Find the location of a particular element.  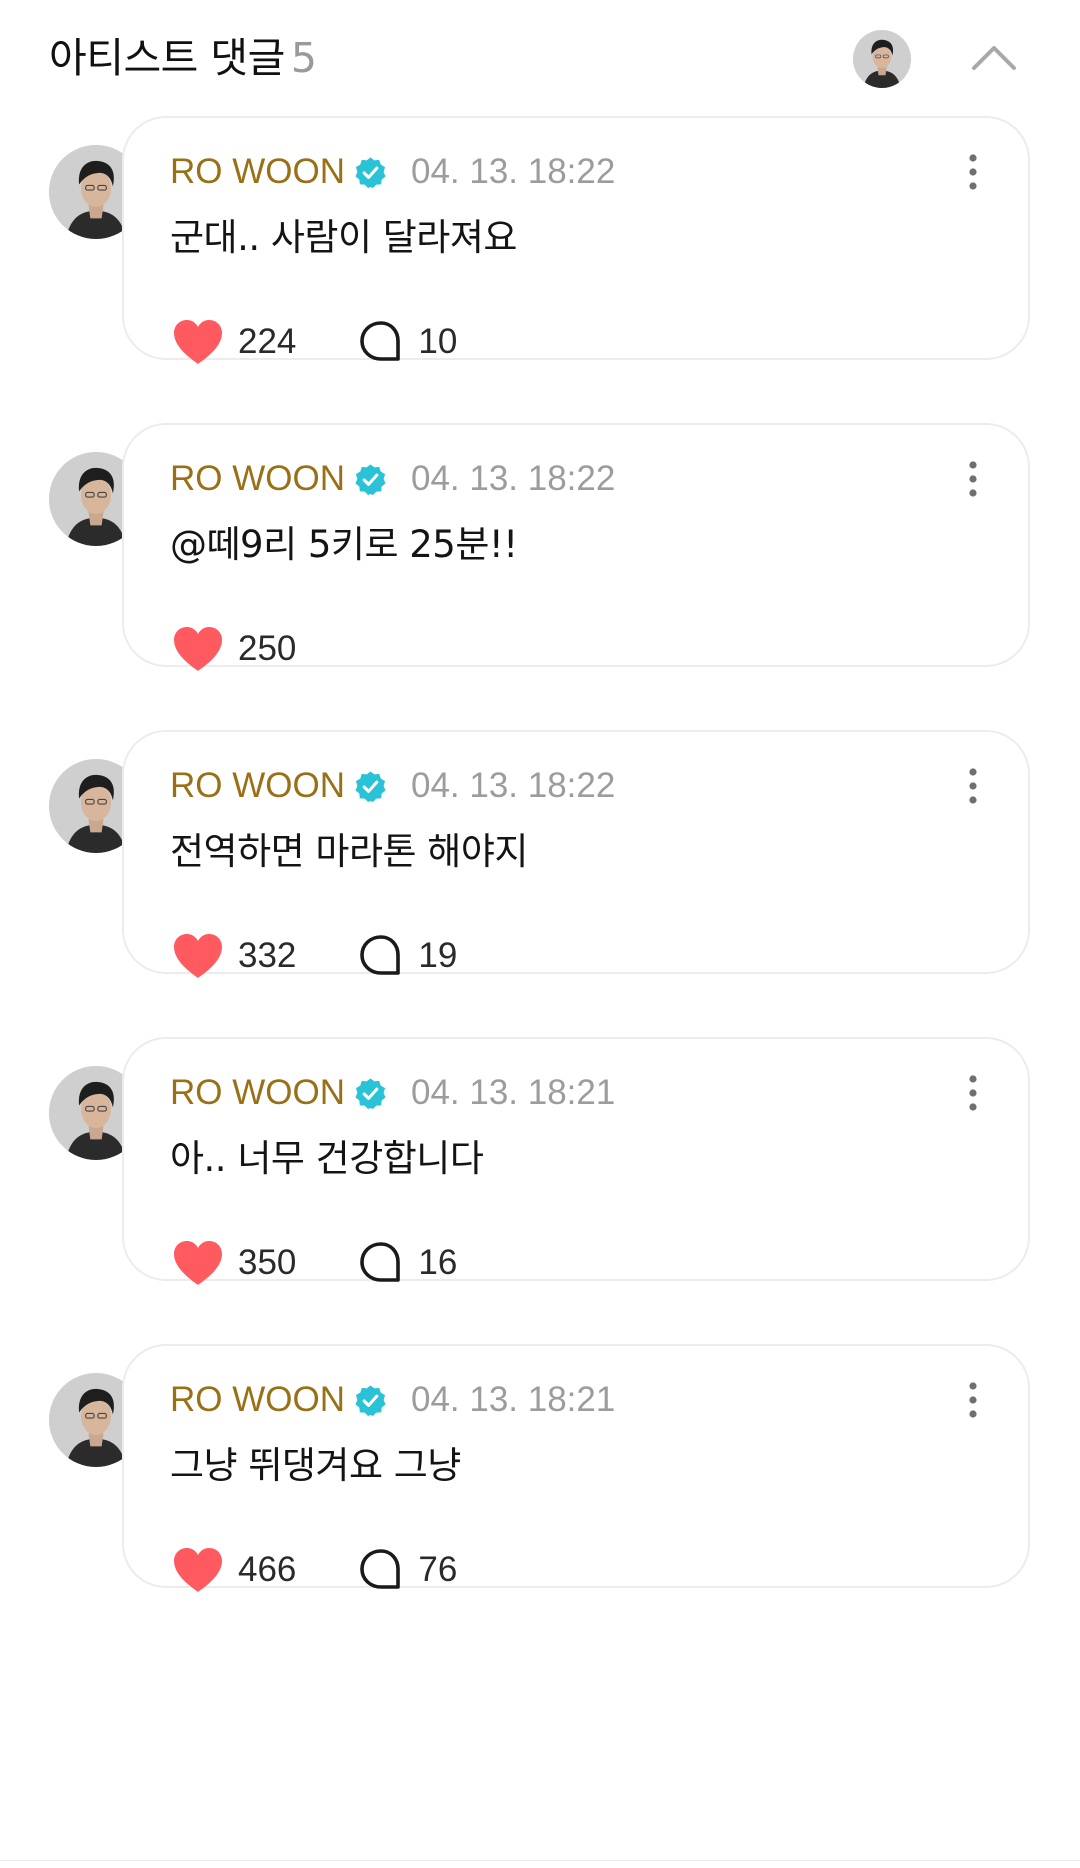

like-count: 466 is located at coordinates (267, 1569).